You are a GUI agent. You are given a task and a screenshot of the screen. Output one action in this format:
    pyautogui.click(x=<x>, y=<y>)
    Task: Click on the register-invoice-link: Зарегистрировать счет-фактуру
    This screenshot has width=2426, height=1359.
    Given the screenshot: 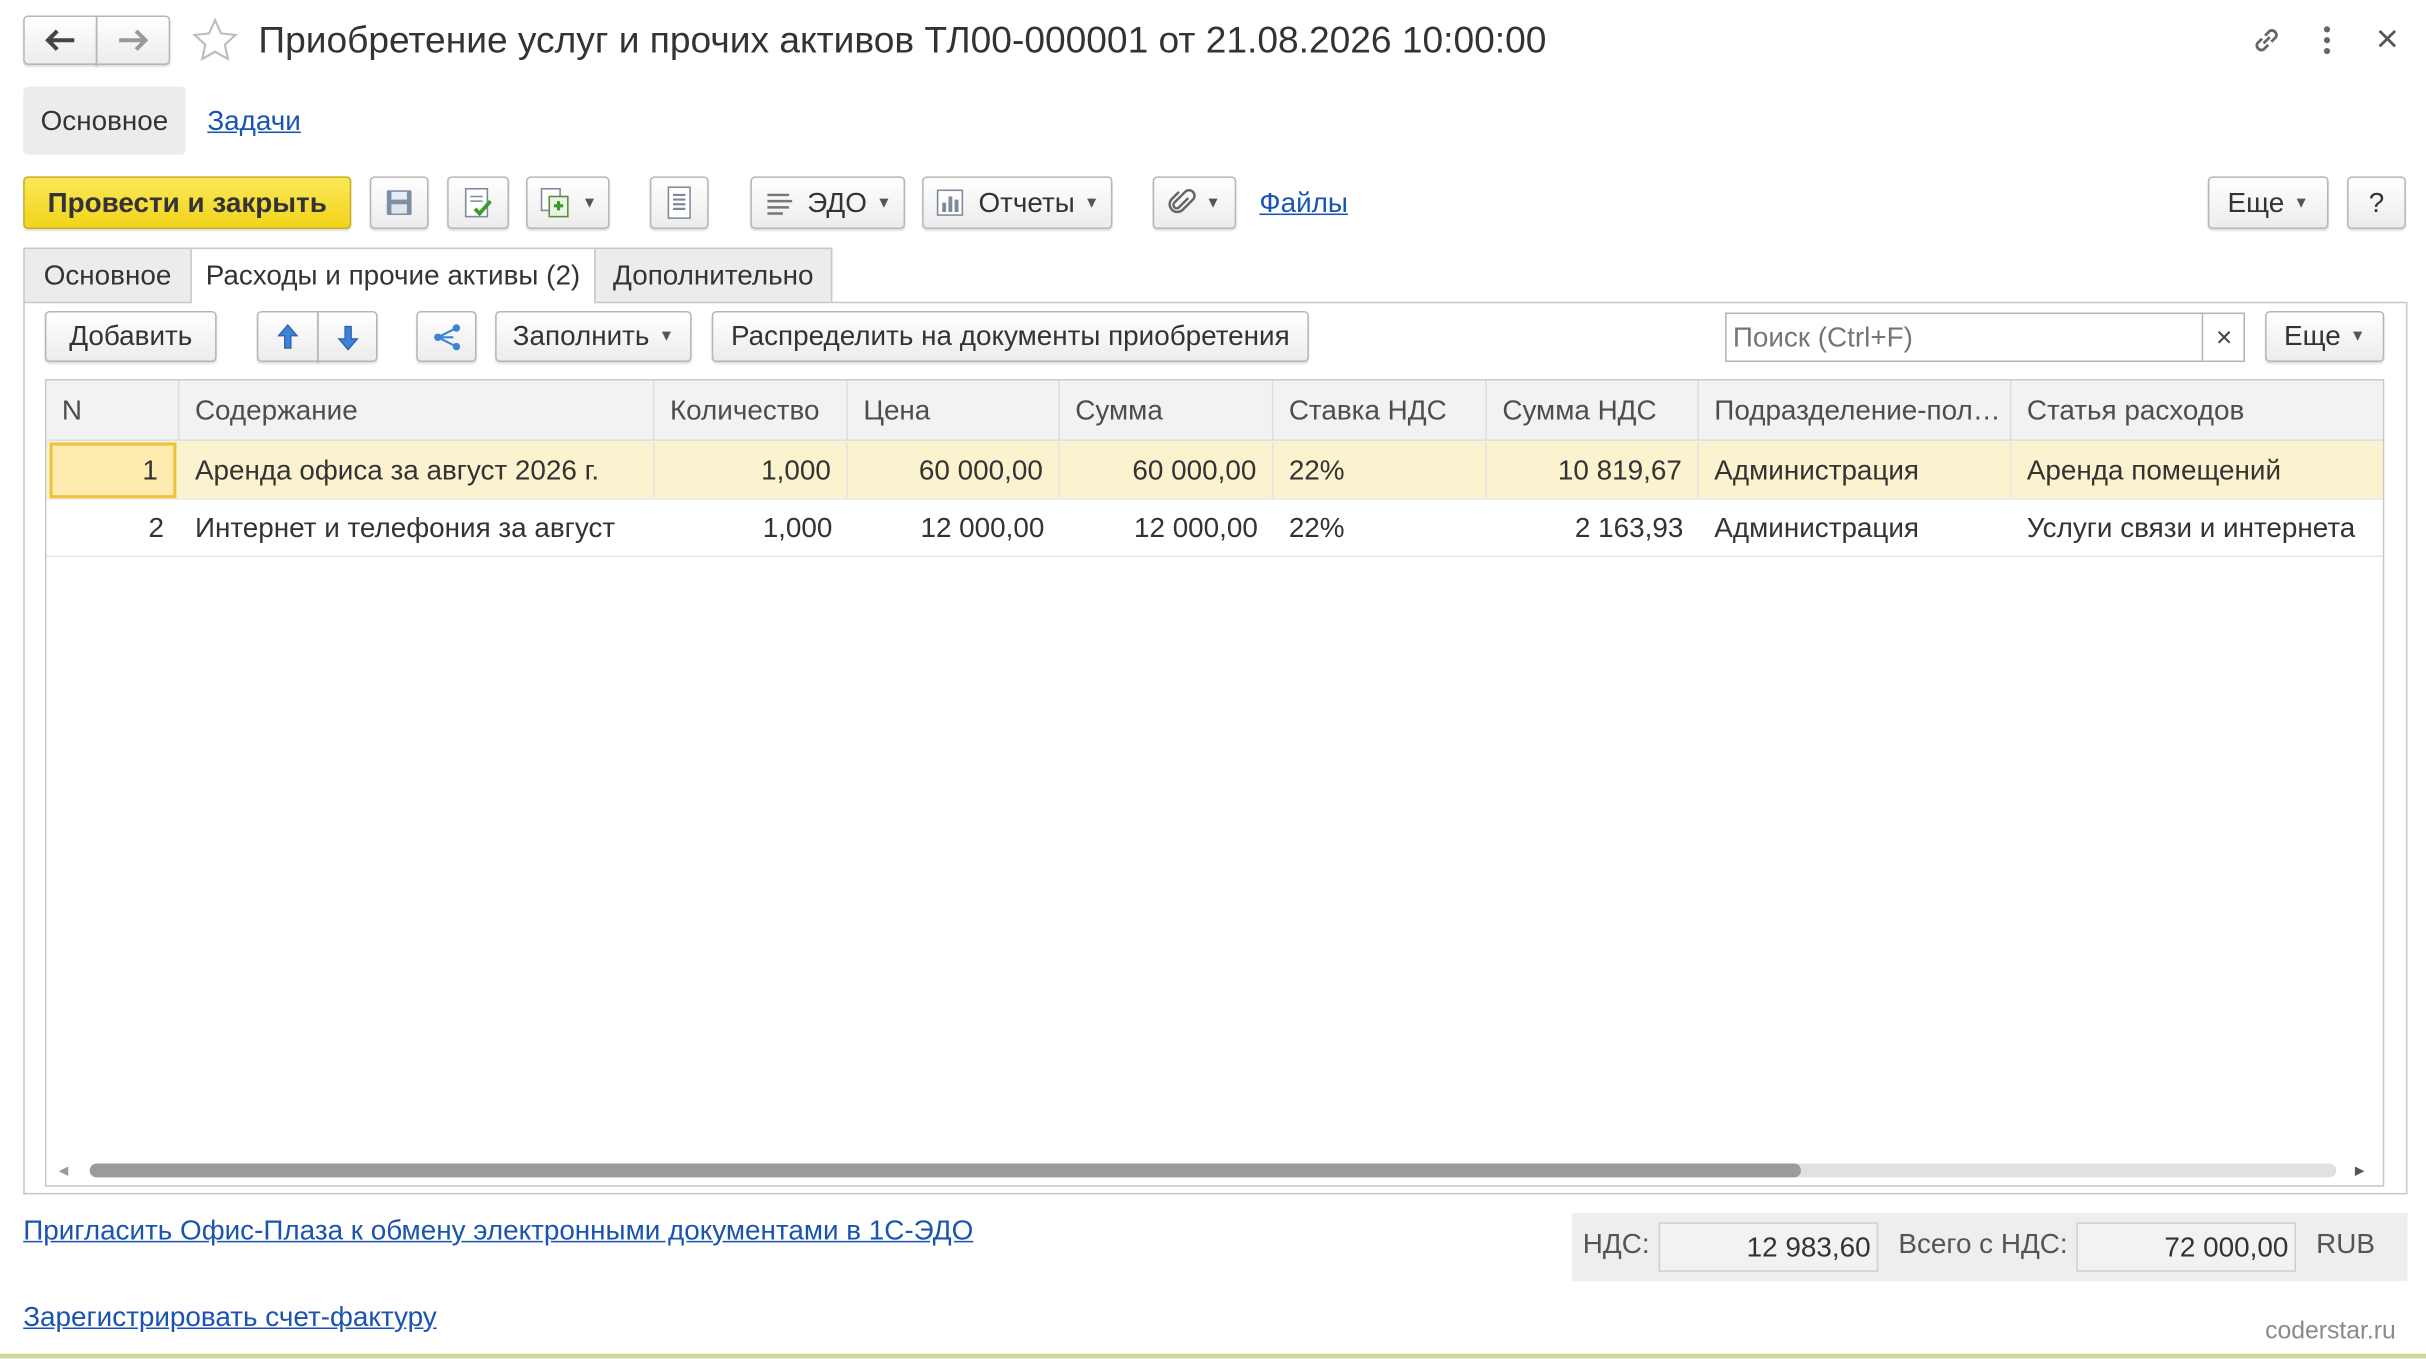 What is the action you would take?
    pyautogui.click(x=229, y=1317)
    